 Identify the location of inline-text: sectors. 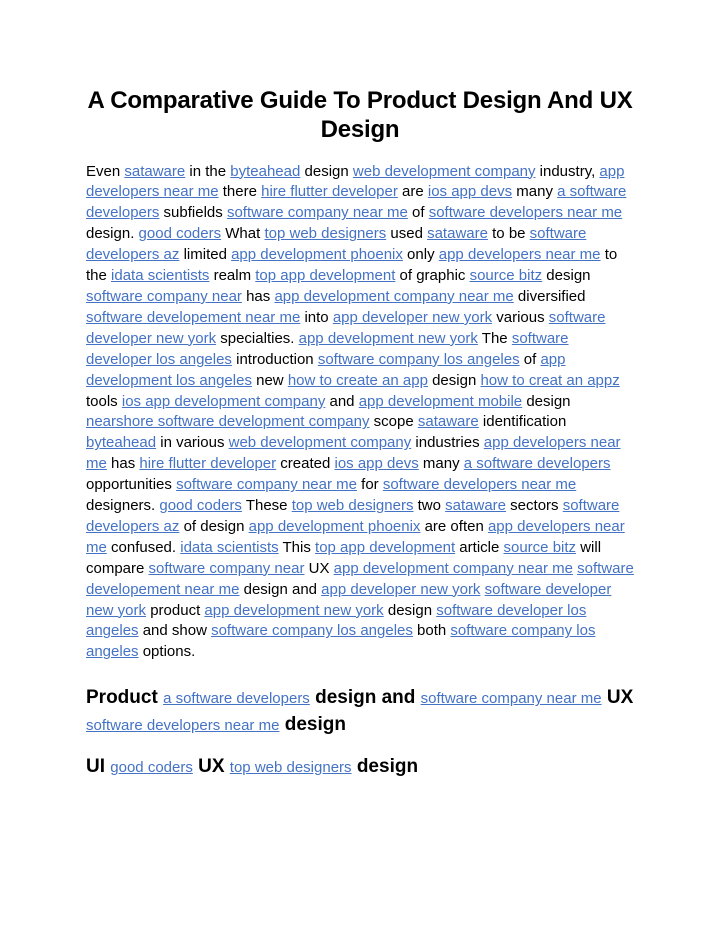
(534, 506).